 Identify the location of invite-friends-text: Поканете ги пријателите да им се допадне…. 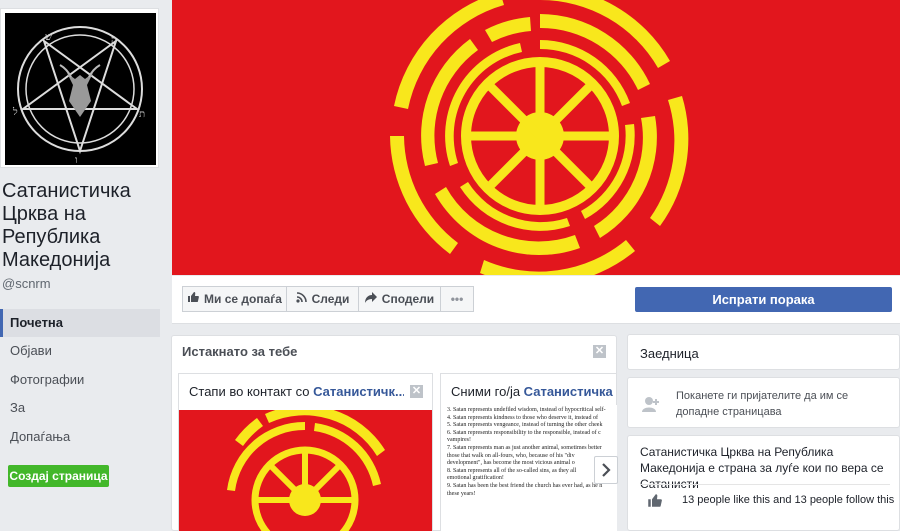
(776, 404).